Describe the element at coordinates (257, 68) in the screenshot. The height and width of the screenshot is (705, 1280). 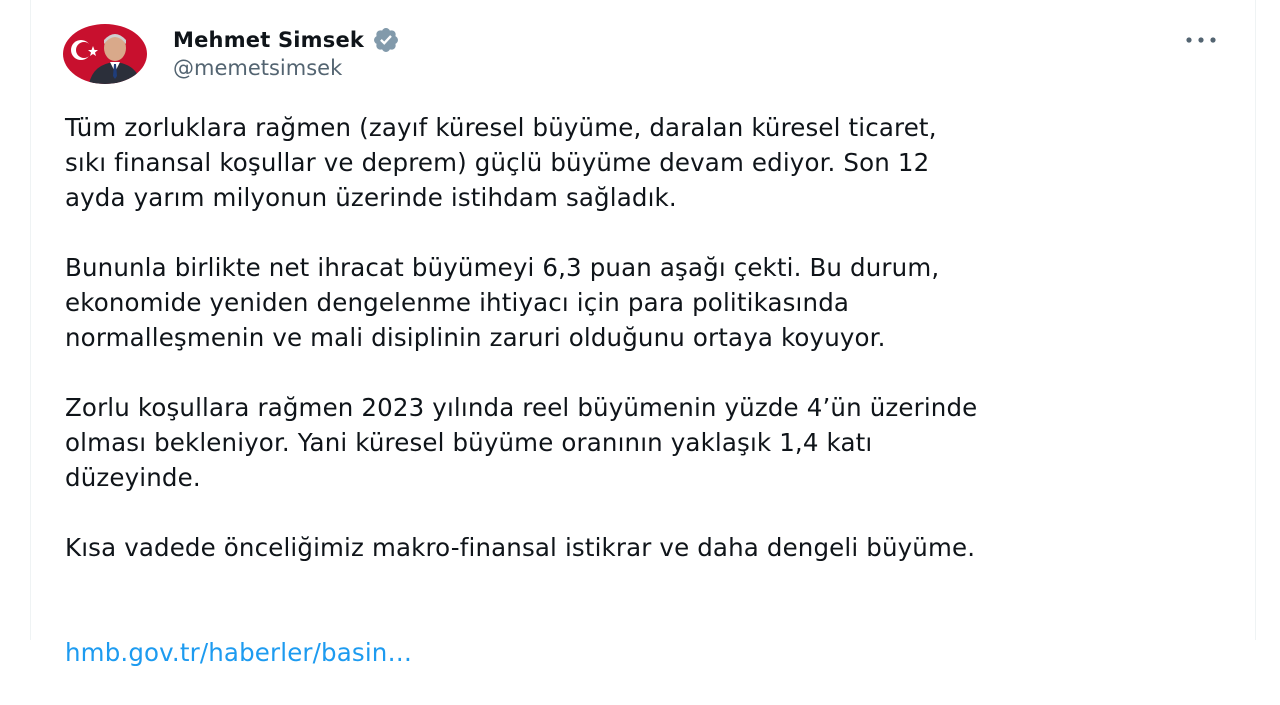
I see `author-handle: @memetsimsek` at that location.